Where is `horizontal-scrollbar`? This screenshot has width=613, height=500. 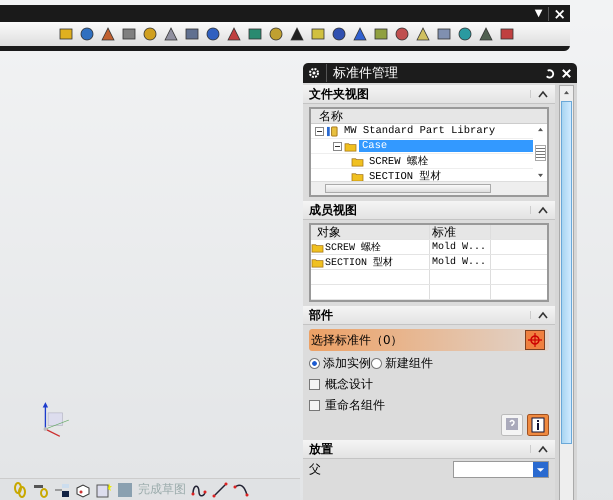
horizontal-scrollbar is located at coordinates (429, 188).